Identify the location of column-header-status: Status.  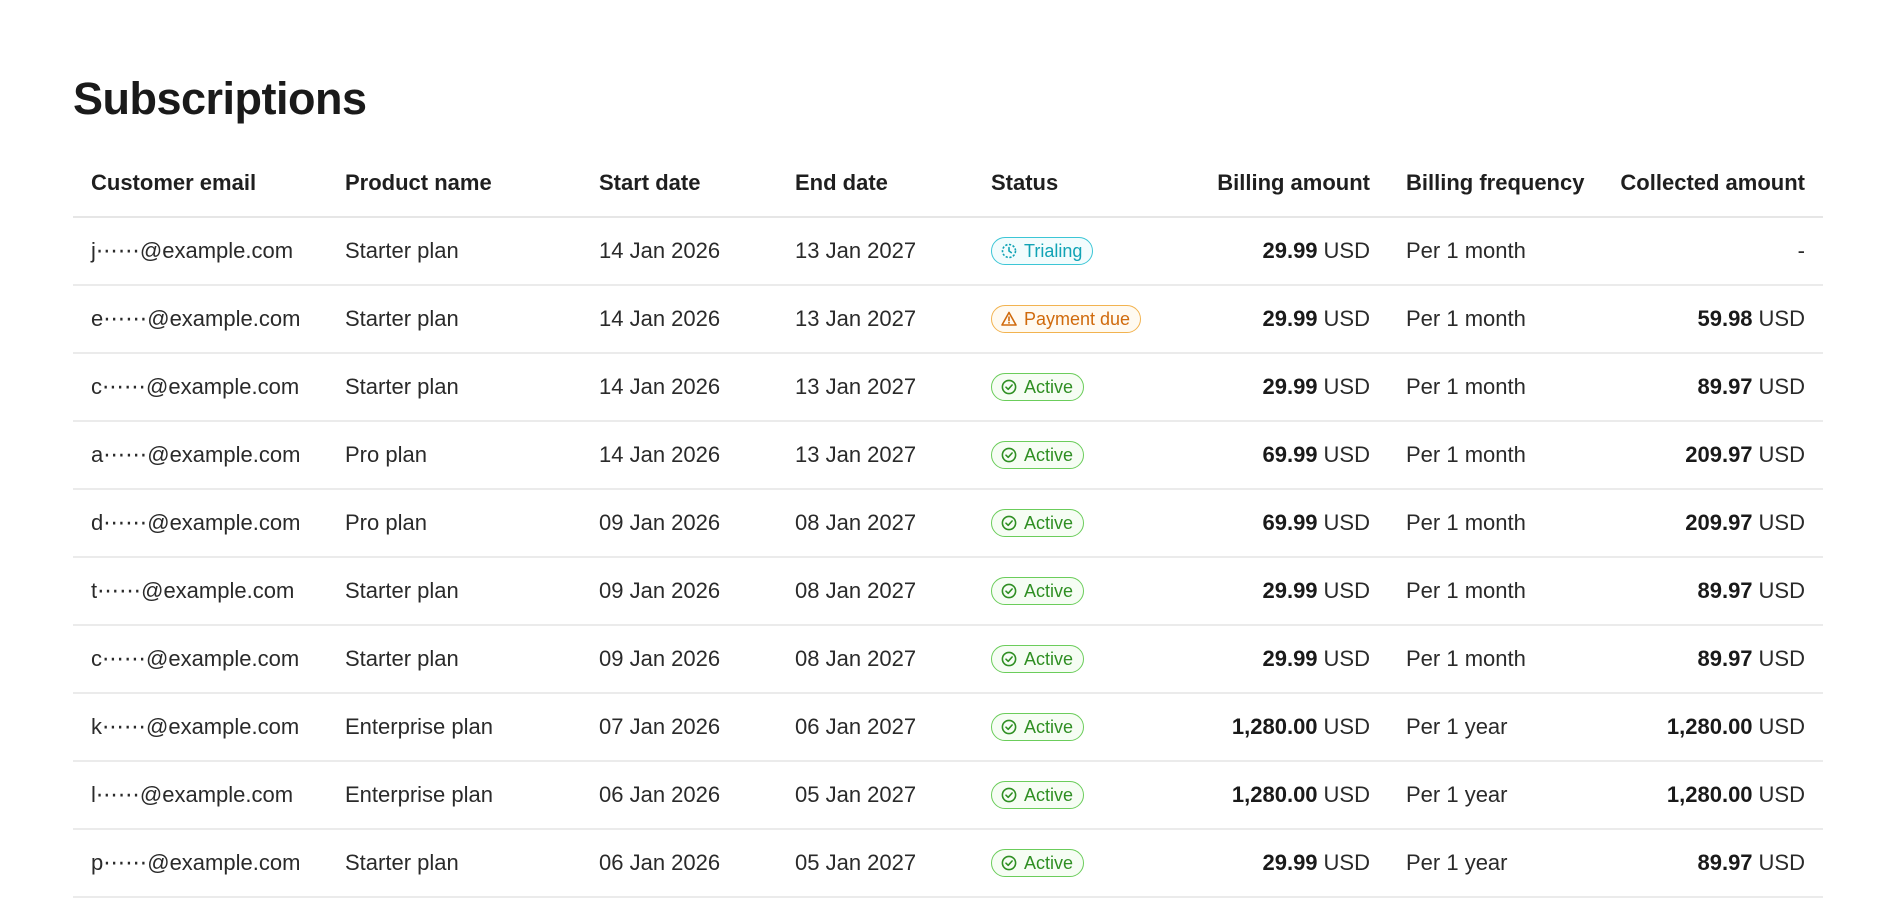
(1070, 184).